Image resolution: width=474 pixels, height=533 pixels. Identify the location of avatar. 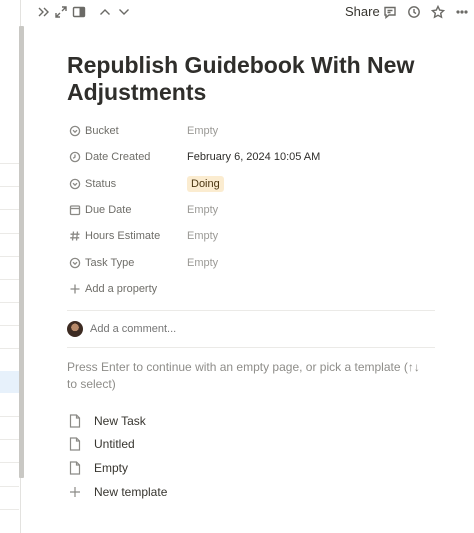
(75, 329).